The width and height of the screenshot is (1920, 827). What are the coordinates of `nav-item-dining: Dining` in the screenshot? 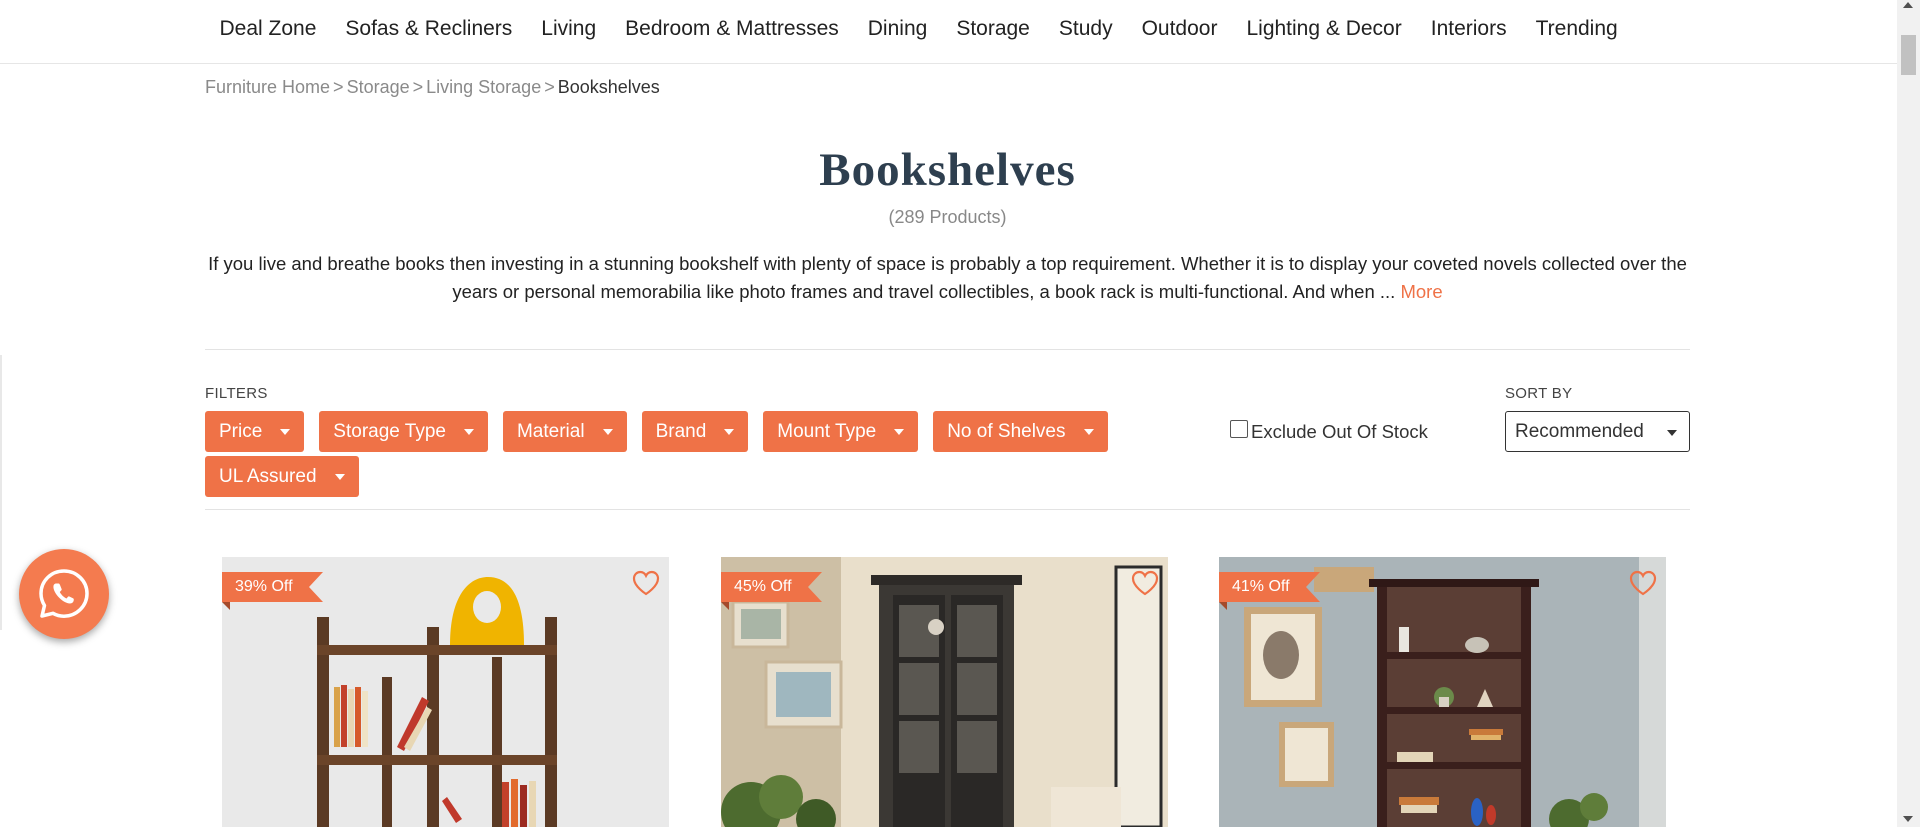 It's located at (897, 29).